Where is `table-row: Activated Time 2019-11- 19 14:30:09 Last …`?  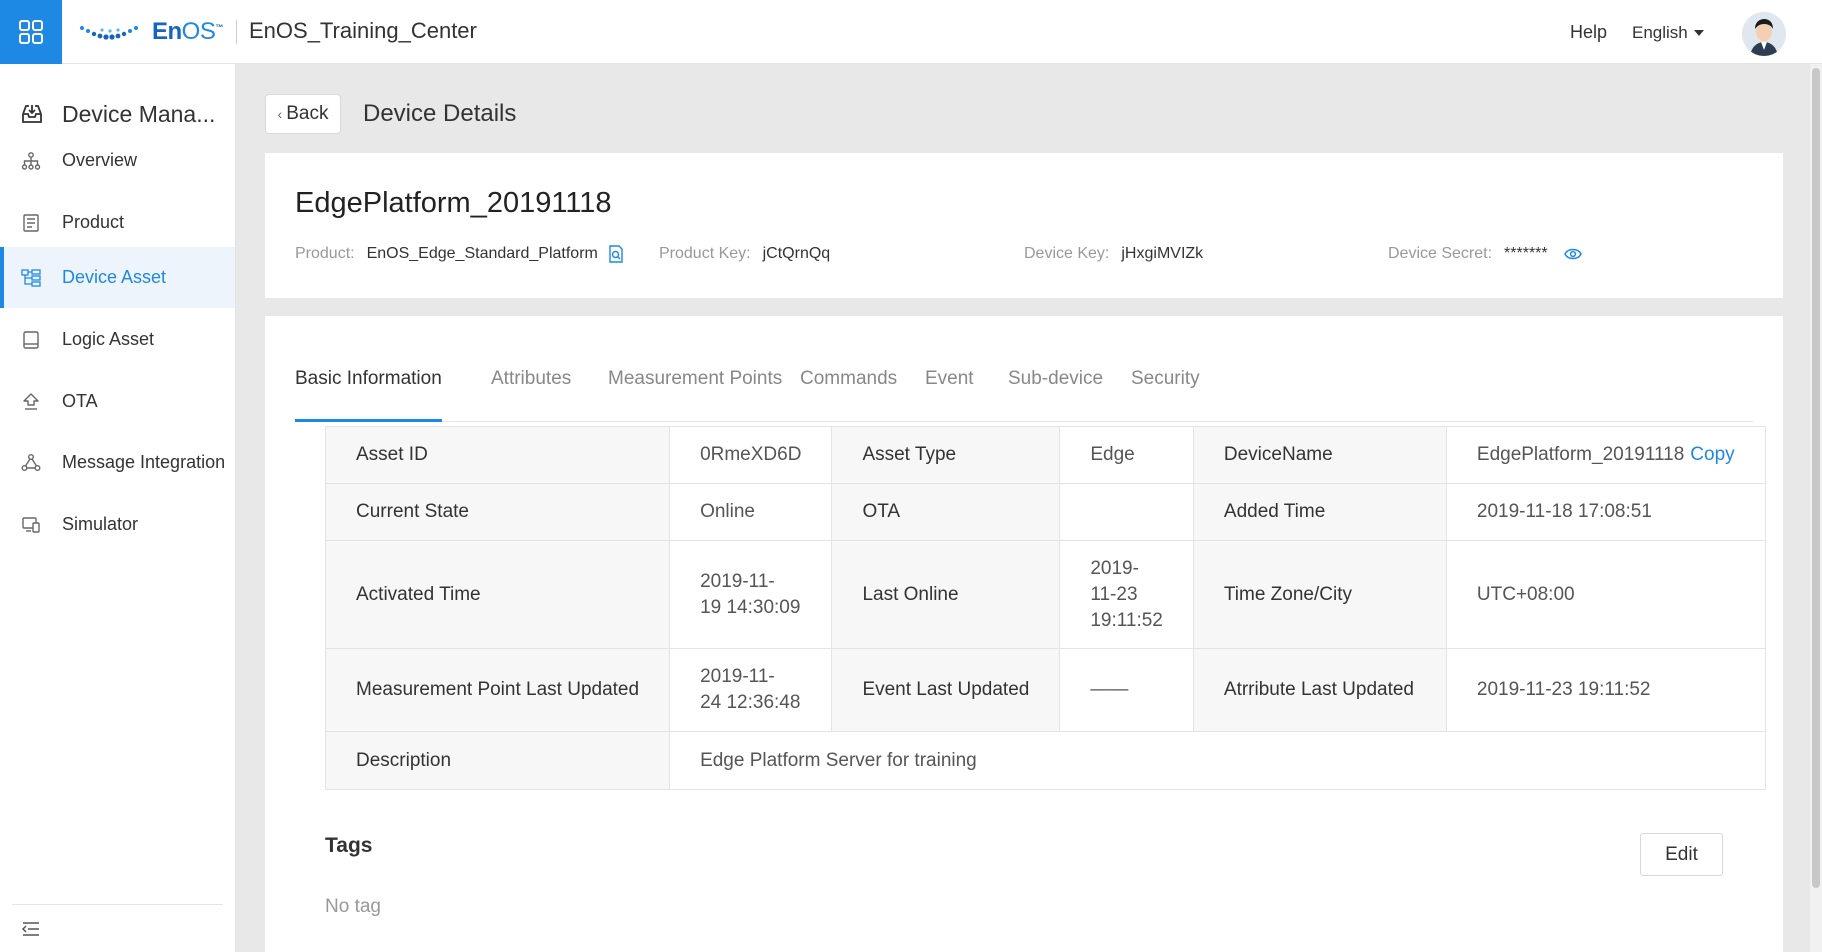
table-row: Activated Time 2019-11- 19 14:30:09 Last … is located at coordinates (1045, 594).